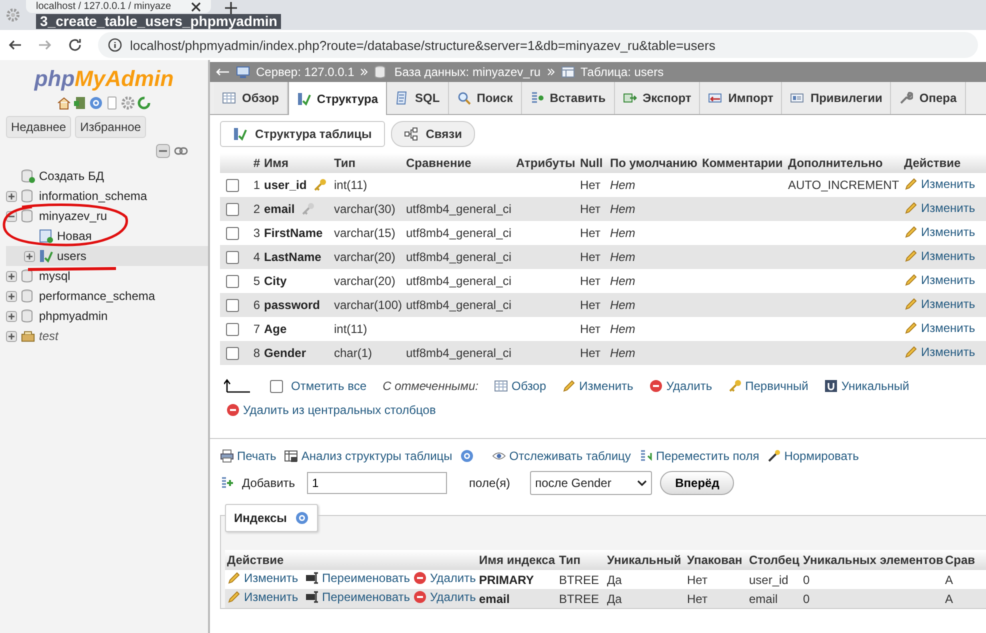 The image size is (986, 633). What do you see at coordinates (256, 163) in the screenshot?
I see `column-header: #` at bounding box center [256, 163].